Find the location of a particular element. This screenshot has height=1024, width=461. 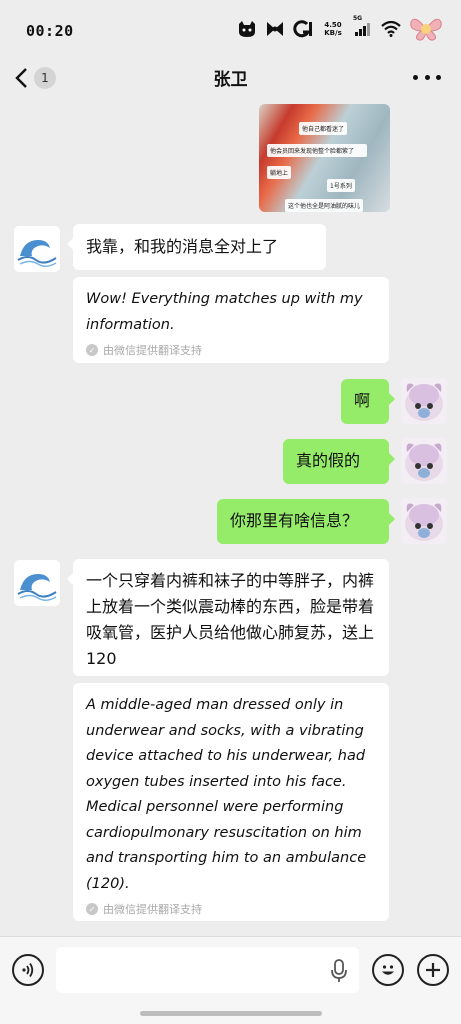

plus-button is located at coordinates (433, 970).